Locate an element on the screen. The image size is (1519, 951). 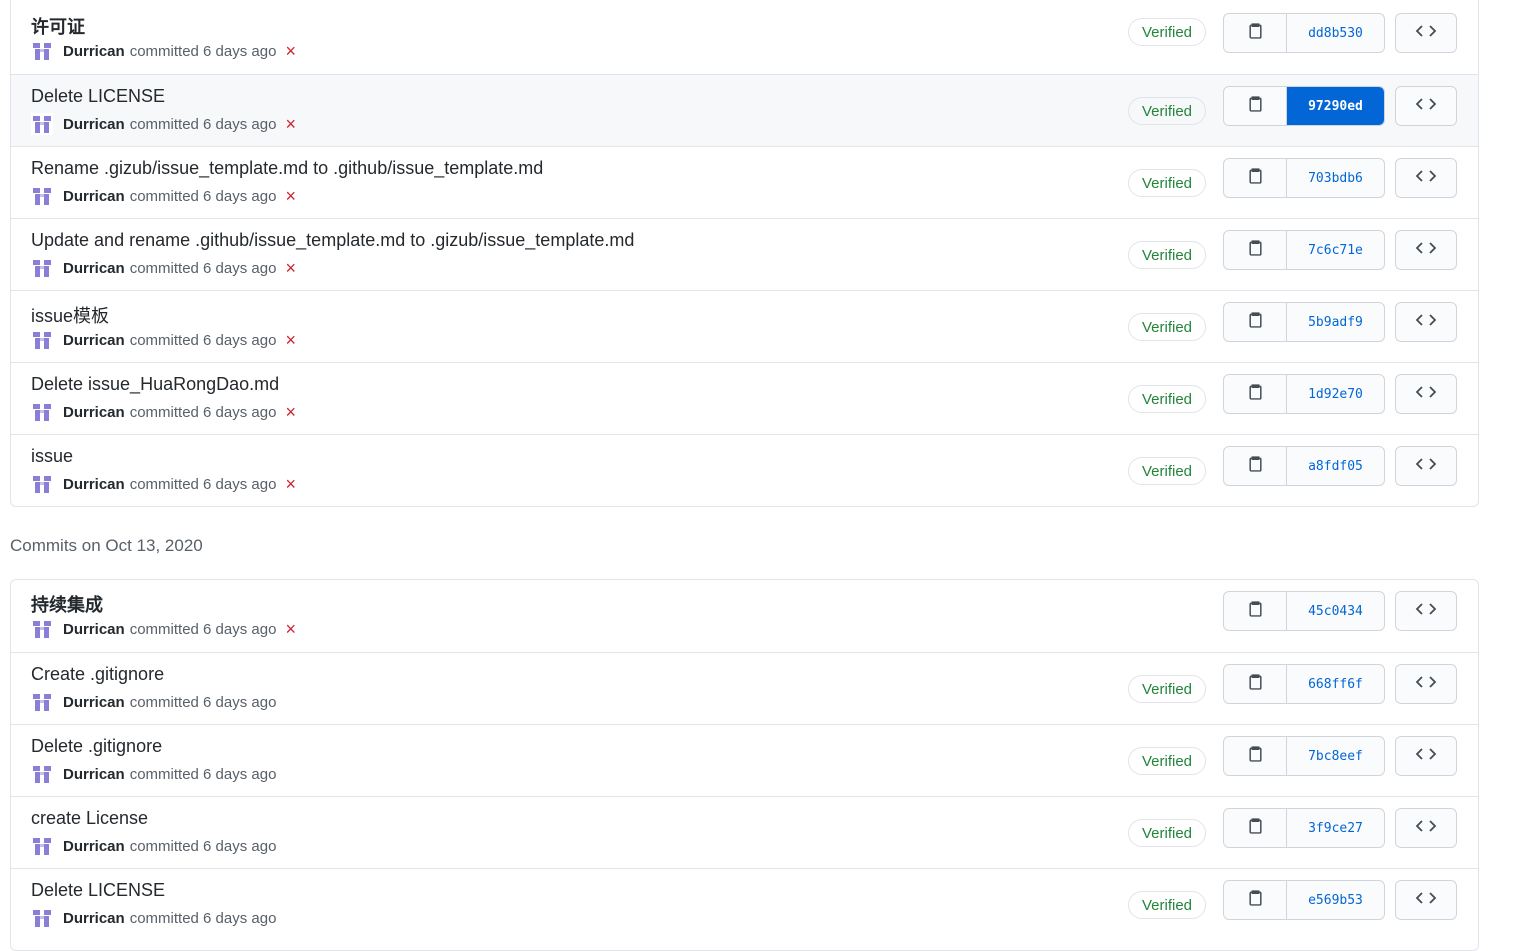
sha-link: 45c0434 is located at coordinates (1335, 611).